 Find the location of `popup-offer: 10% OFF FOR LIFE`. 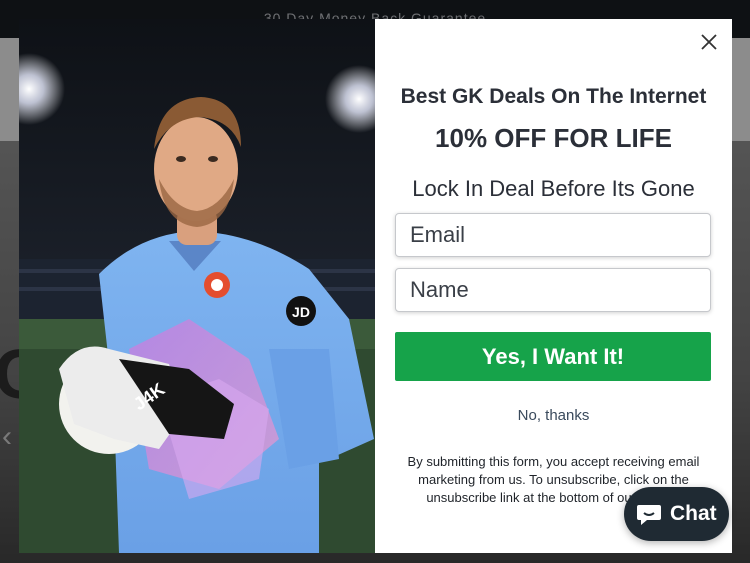

popup-offer: 10% OFF FOR LIFE is located at coordinates (553, 138).